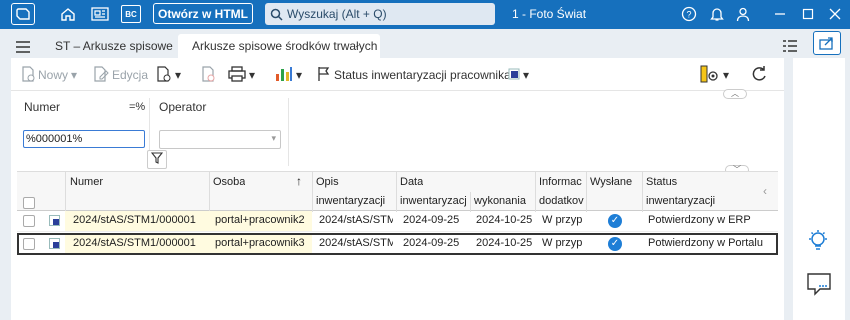  I want to click on header-informacje: Informac, so click(562, 182).